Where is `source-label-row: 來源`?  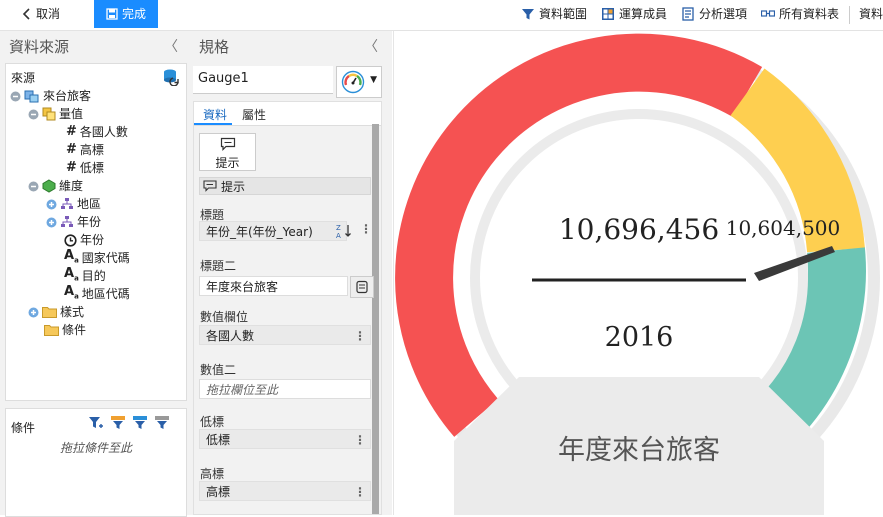 source-label-row: 來源 is located at coordinates (23, 78).